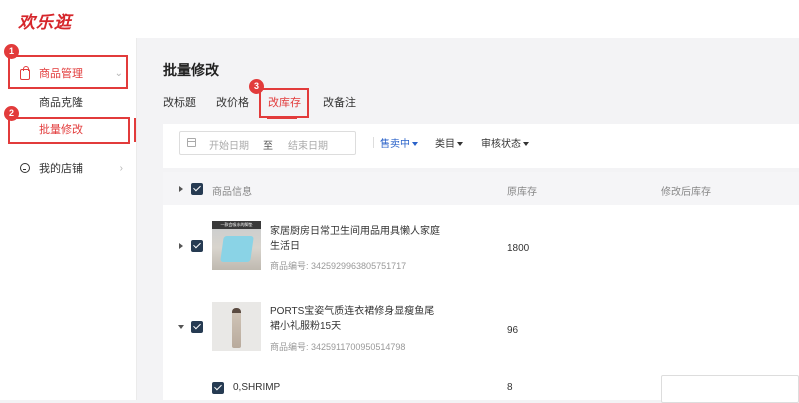 This screenshot has width=799, height=403. I want to click on category-filter-dropdown: 类目, so click(449, 142).